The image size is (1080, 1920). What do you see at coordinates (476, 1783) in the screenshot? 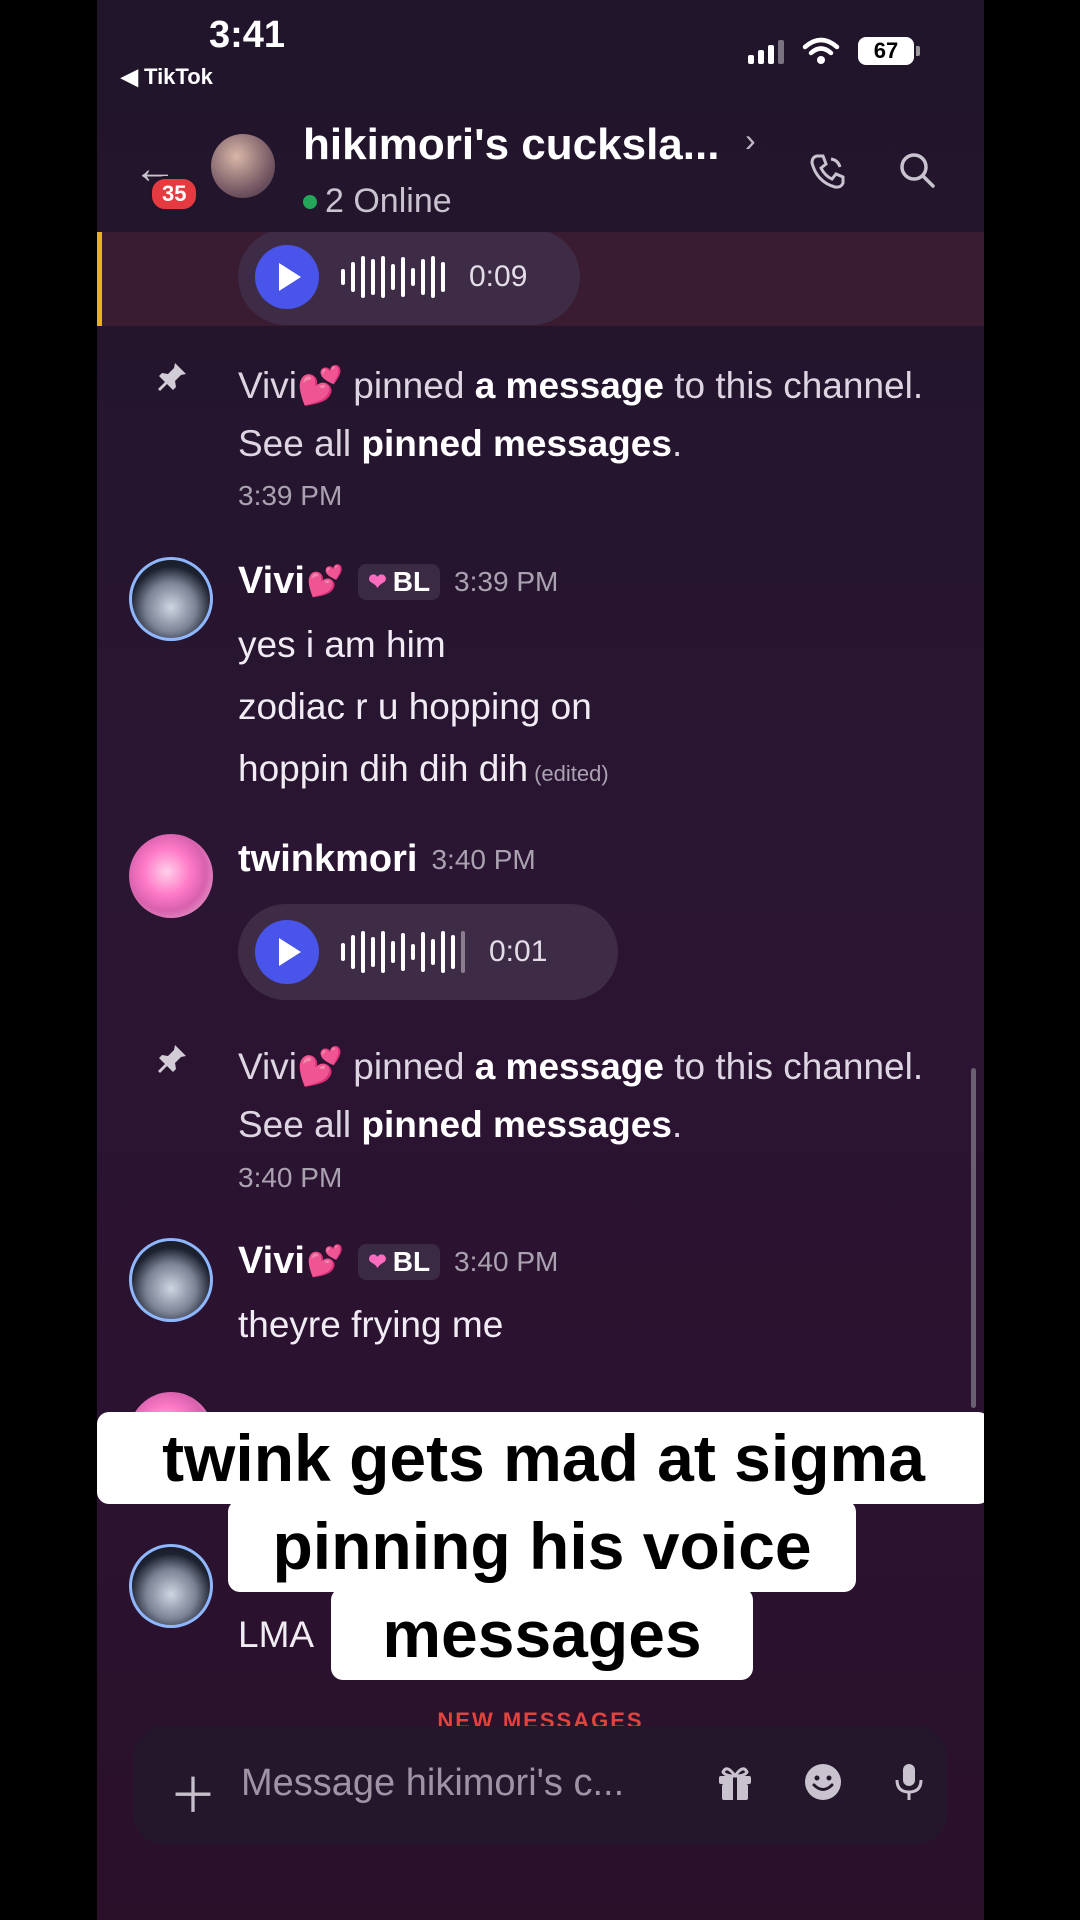
I see `message-input` at bounding box center [476, 1783].